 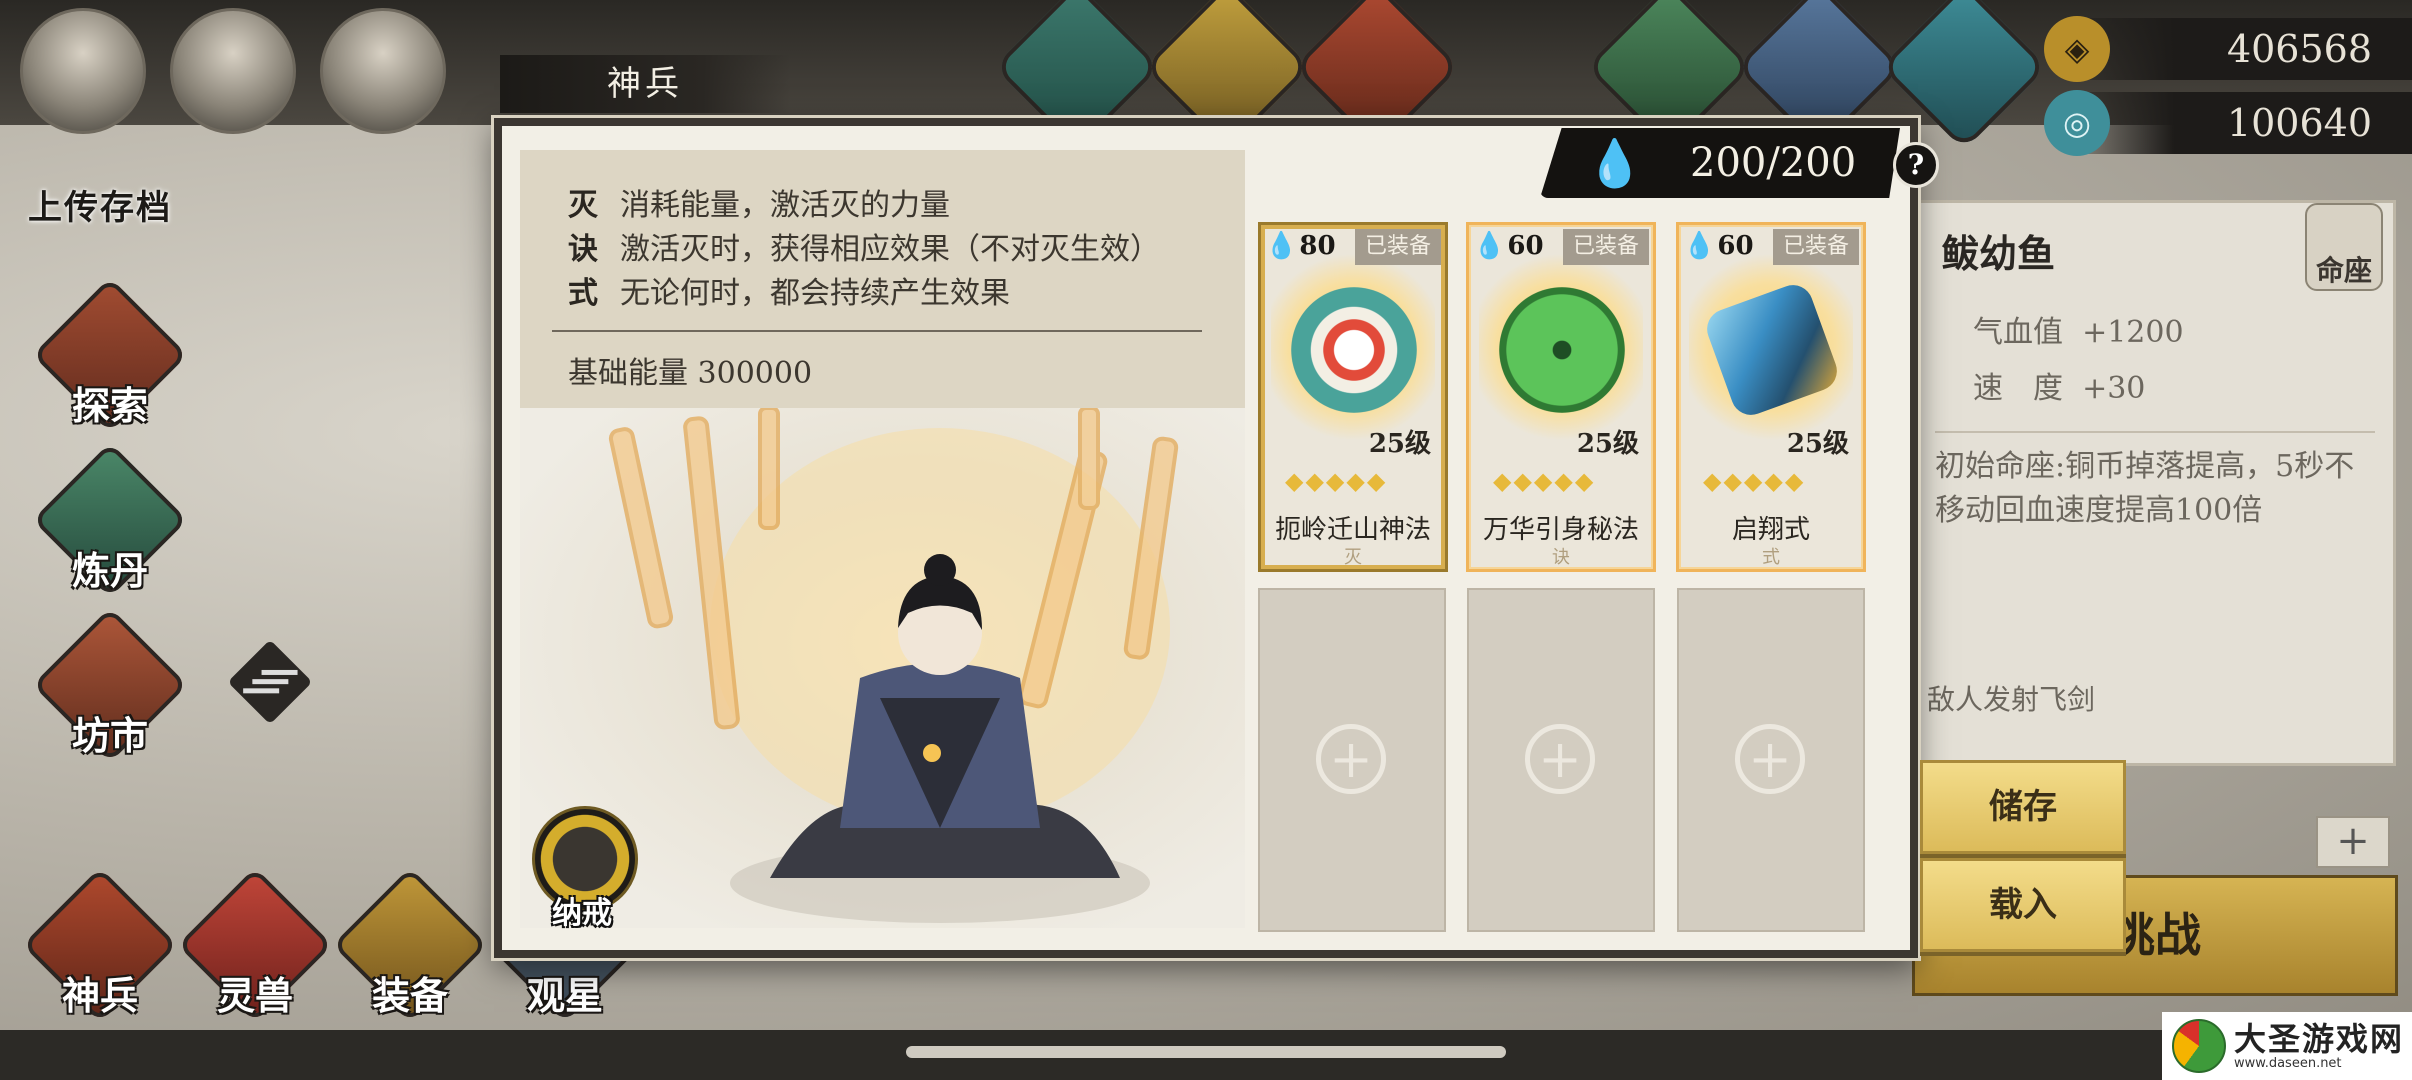 I want to click on upload-save-label: 上传存档, so click(x=100, y=204).